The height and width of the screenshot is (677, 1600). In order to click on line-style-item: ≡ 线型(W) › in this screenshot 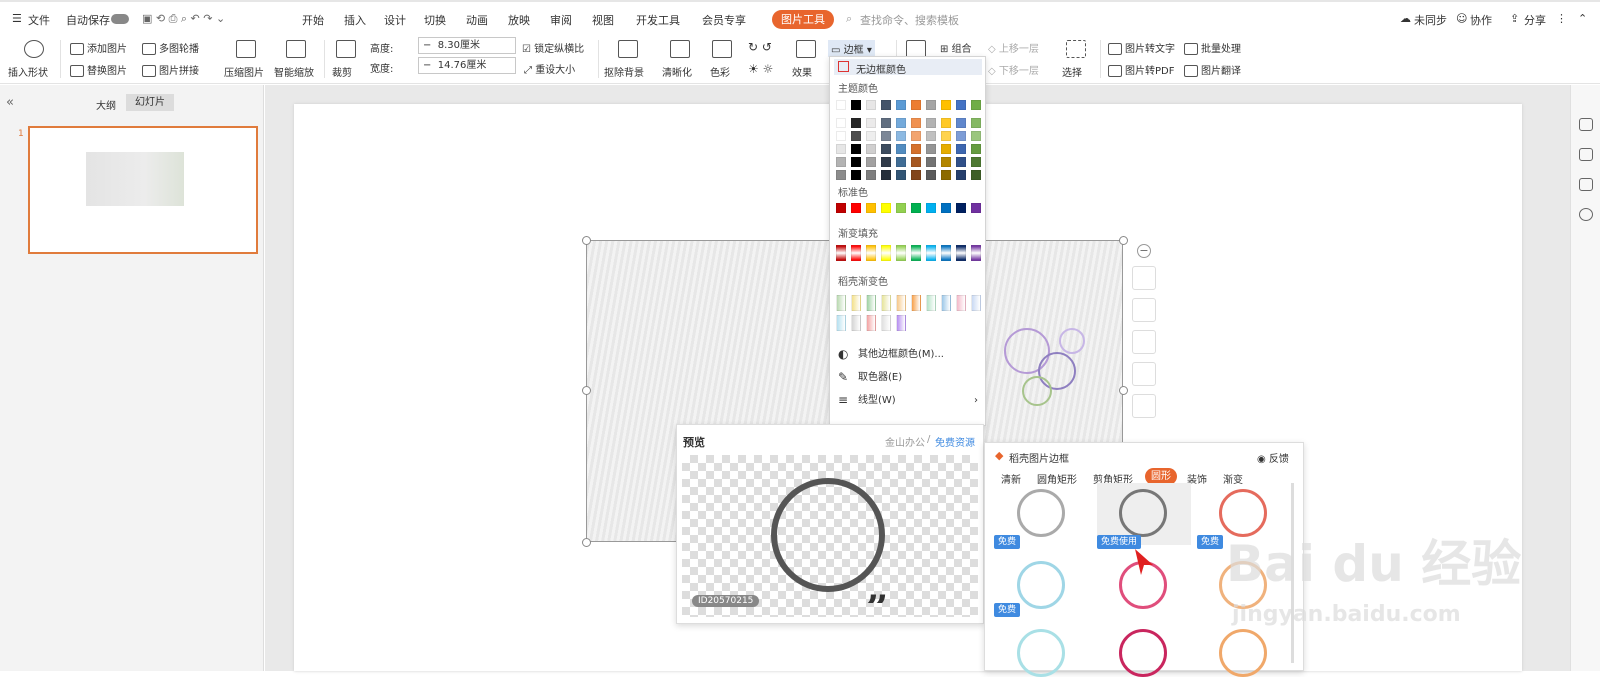, I will do `click(909, 400)`.